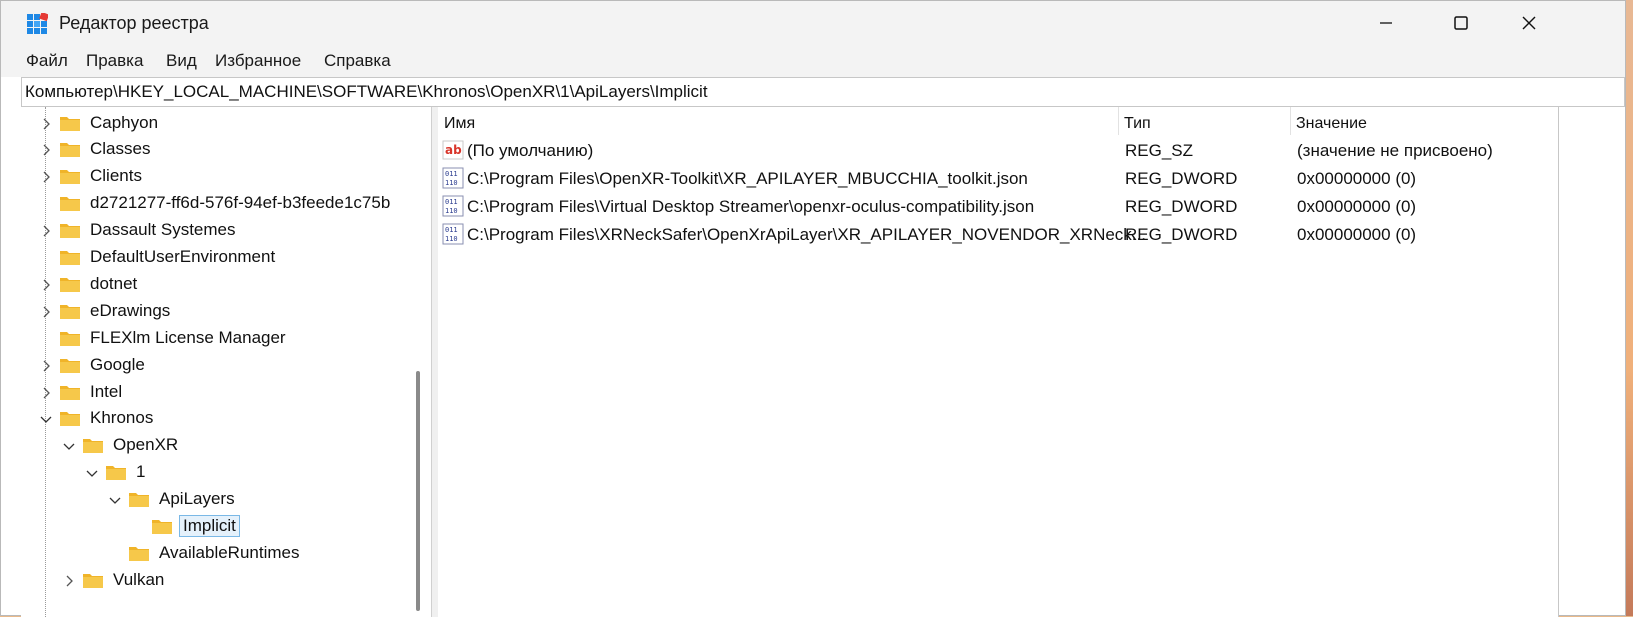 The image size is (1633, 617). I want to click on tree-item: eDrawings, so click(106, 310).